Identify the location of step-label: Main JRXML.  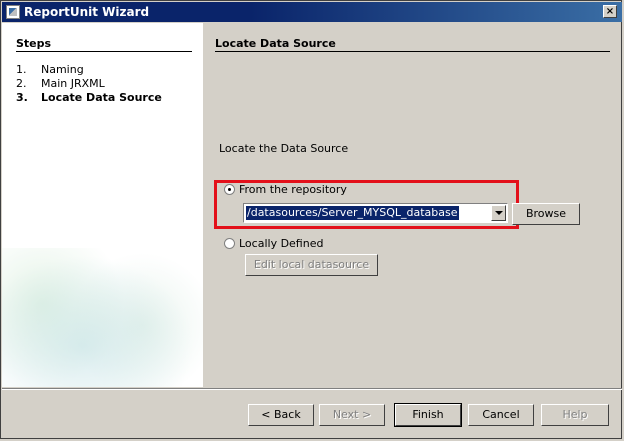
(73, 83).